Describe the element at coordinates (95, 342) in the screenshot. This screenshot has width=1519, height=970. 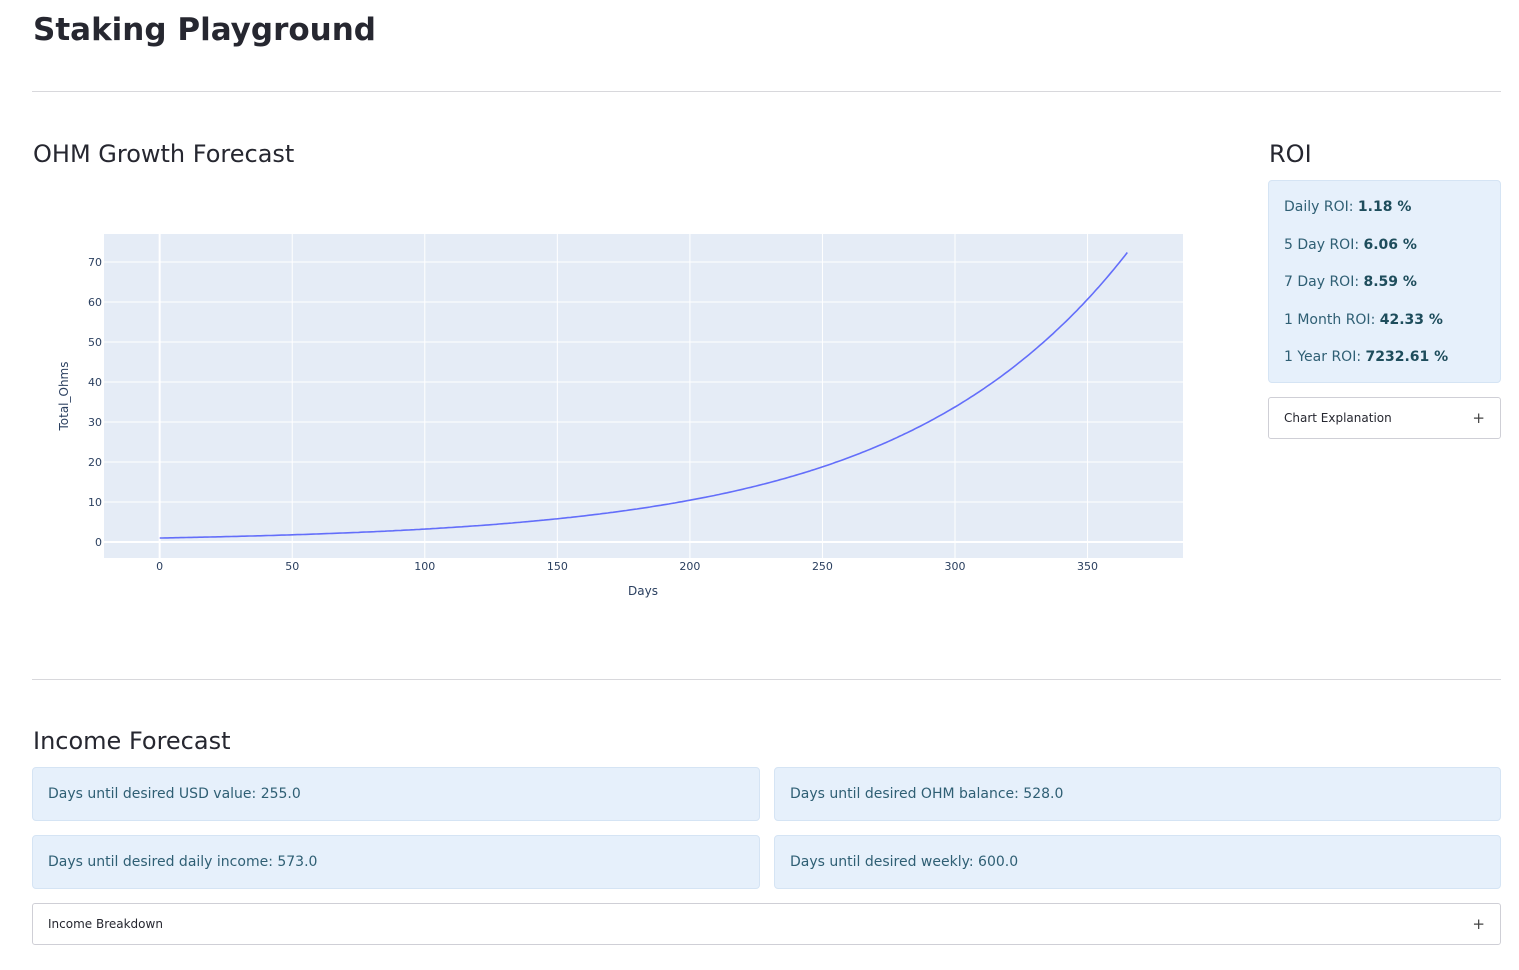
I see `y-tick-label: 50` at that location.